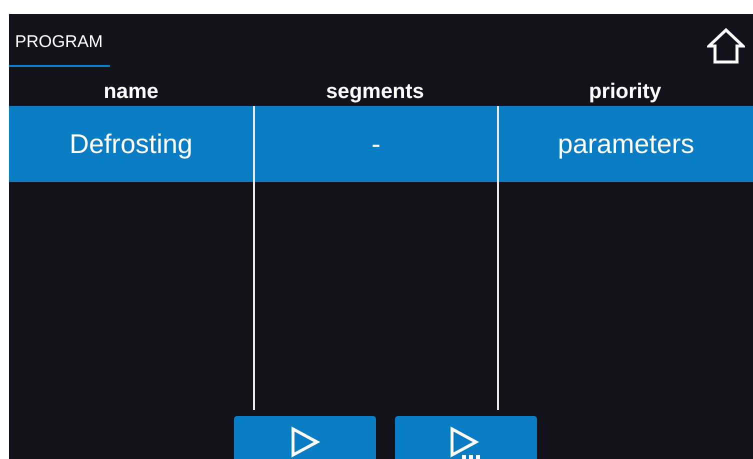 This screenshot has height=459, width=753. What do you see at coordinates (131, 92) in the screenshot?
I see `column-header: name` at bounding box center [131, 92].